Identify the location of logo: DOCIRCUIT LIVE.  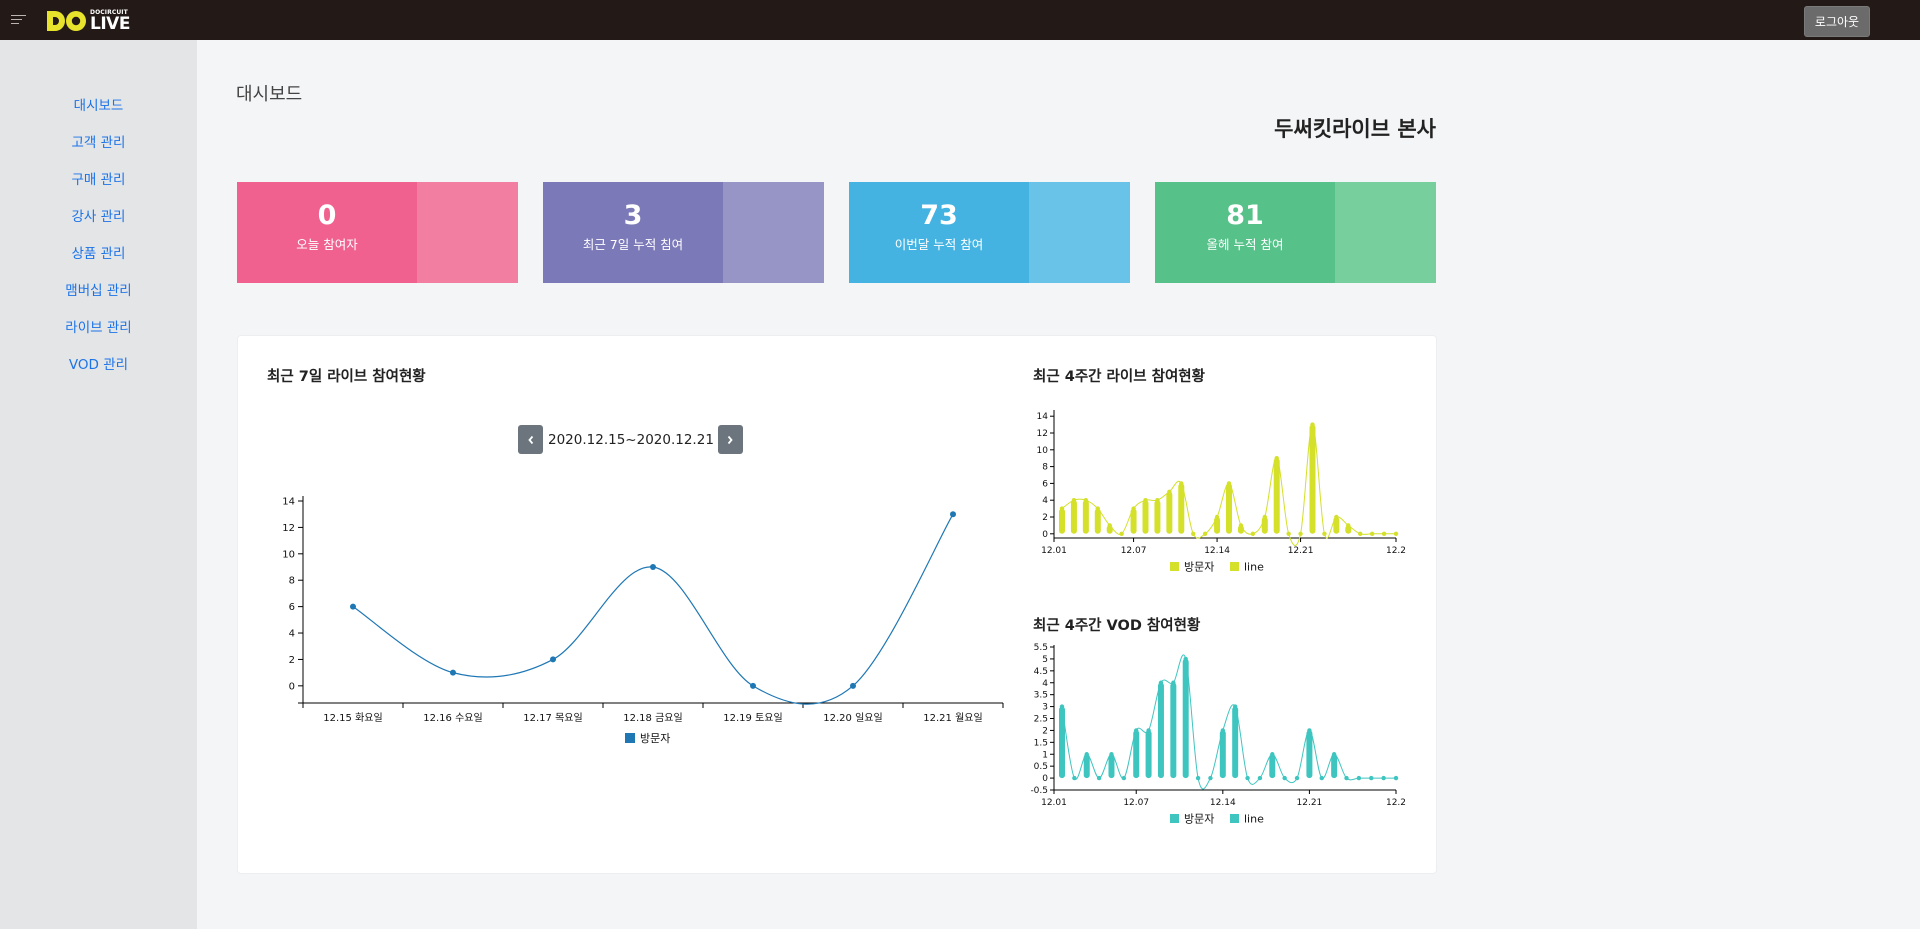
(87, 21).